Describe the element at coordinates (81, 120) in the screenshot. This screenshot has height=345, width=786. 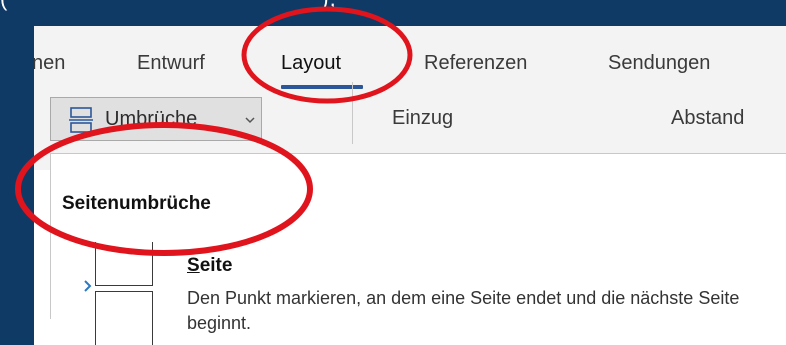
I see `page-break-icon` at that location.